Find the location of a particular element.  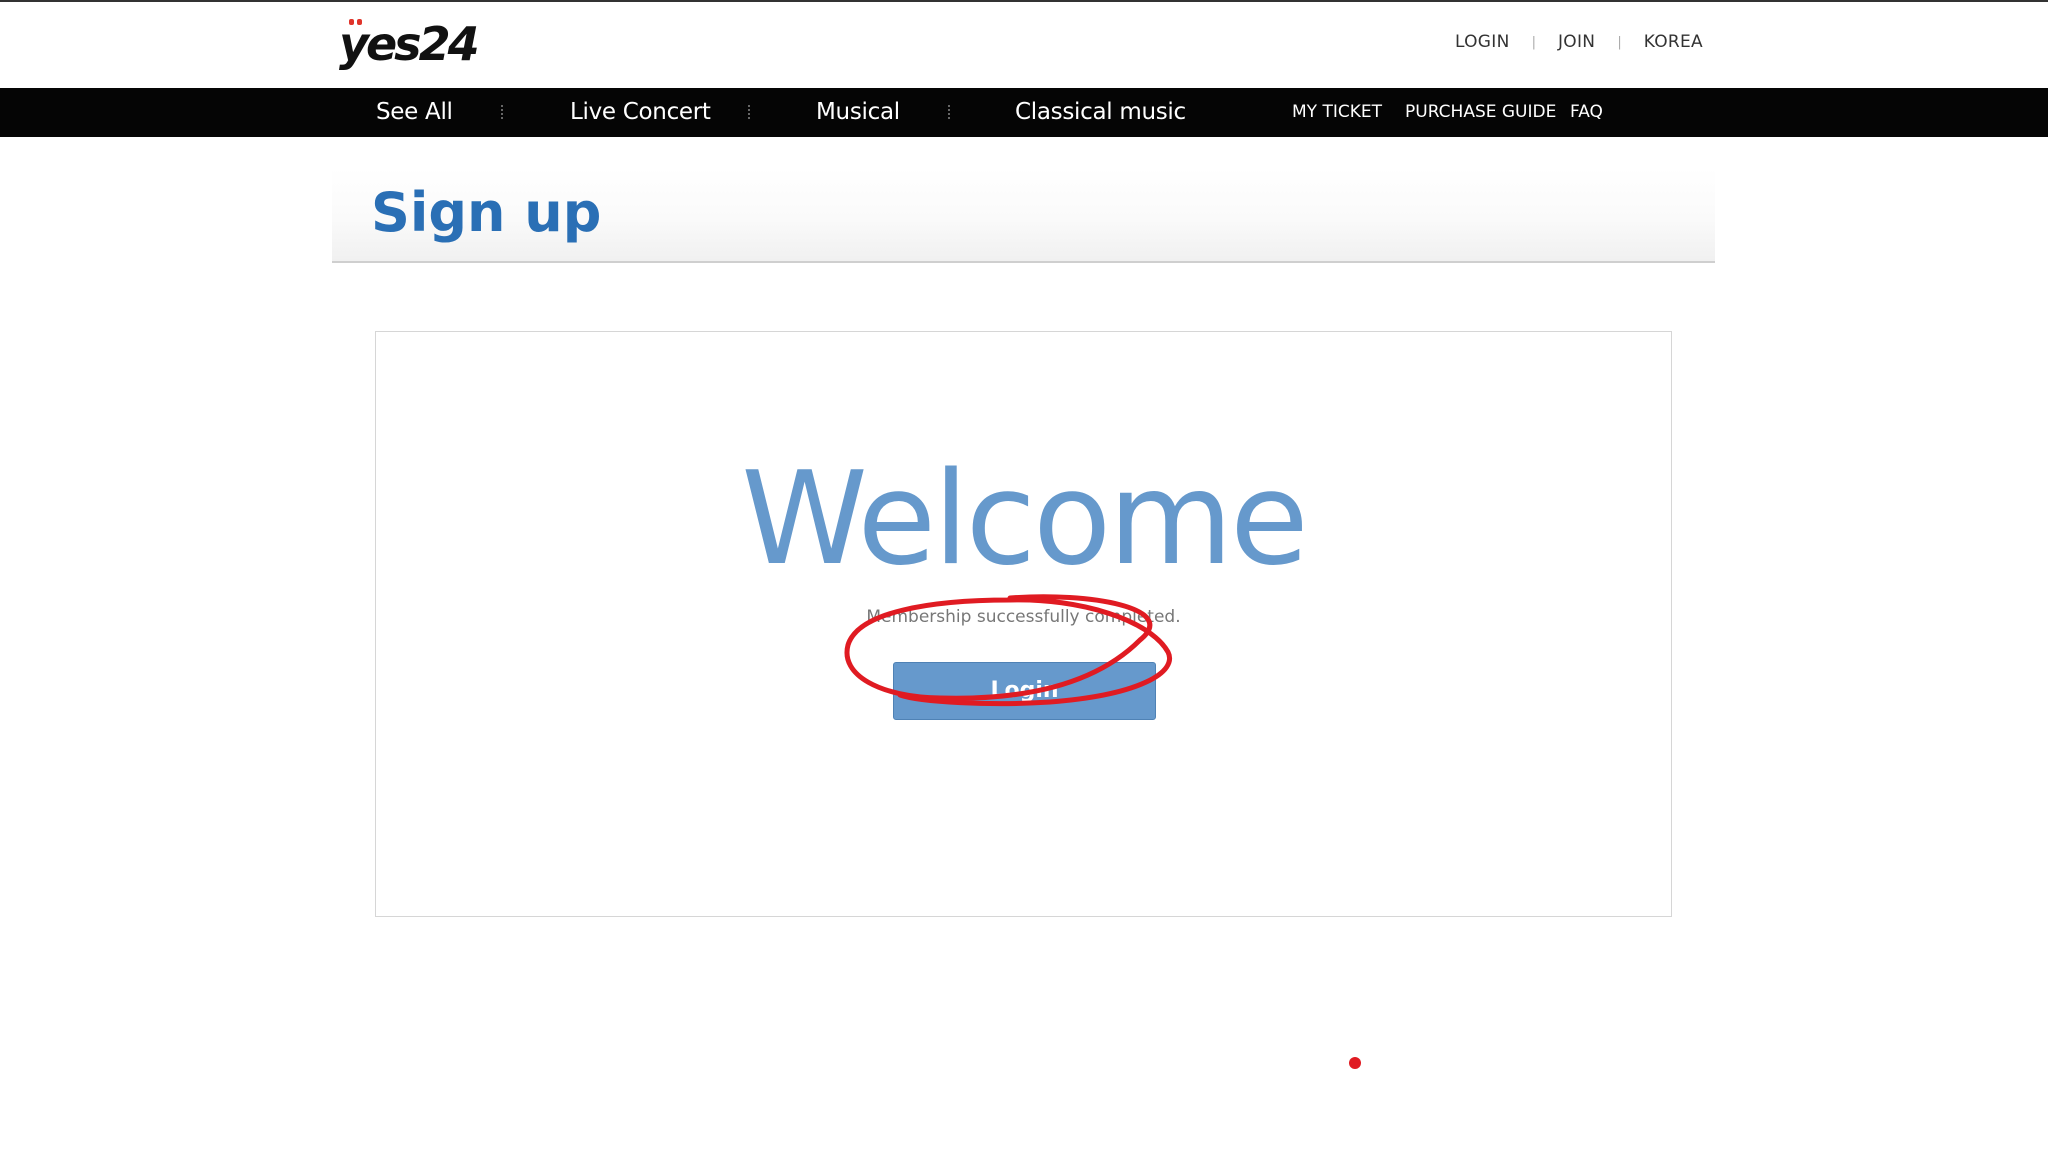

login-link: LOGIN is located at coordinates (1482, 42).